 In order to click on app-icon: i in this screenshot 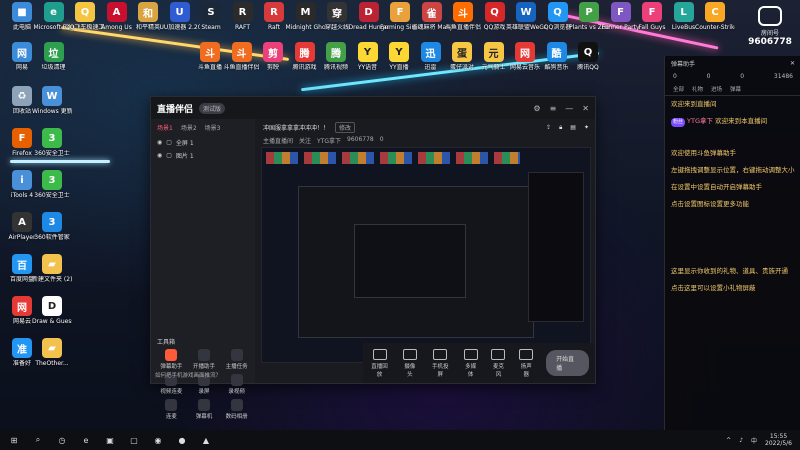, I will do `click(22, 180)`.